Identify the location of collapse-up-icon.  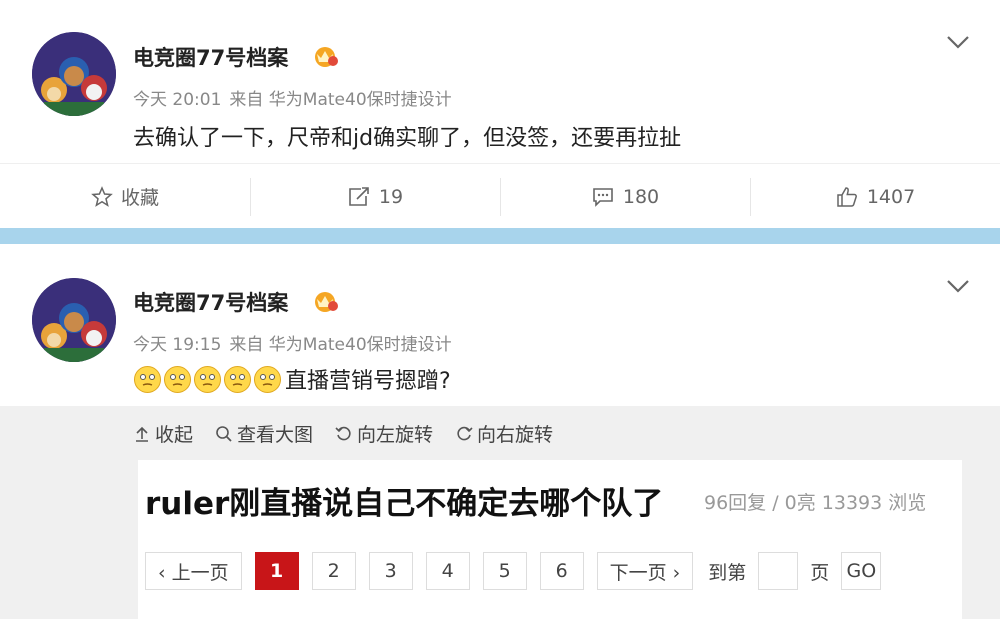
(142, 434).